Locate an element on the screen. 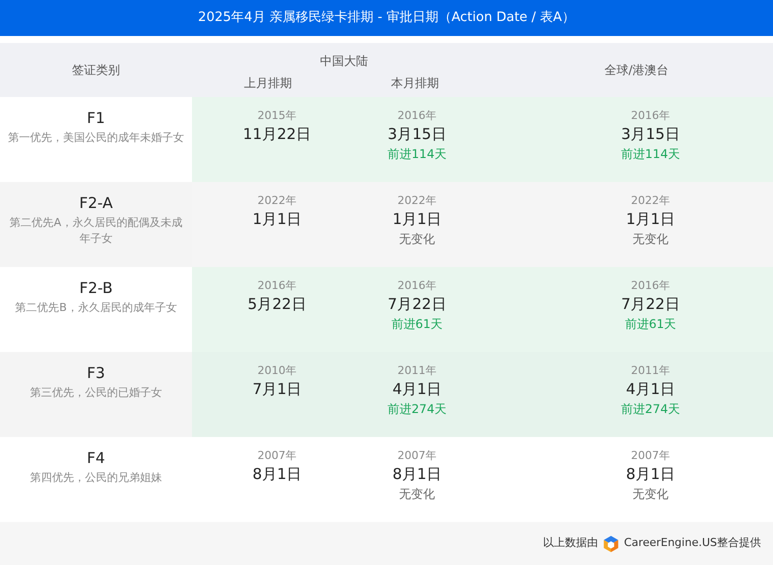  category-code: F2-B is located at coordinates (96, 288).